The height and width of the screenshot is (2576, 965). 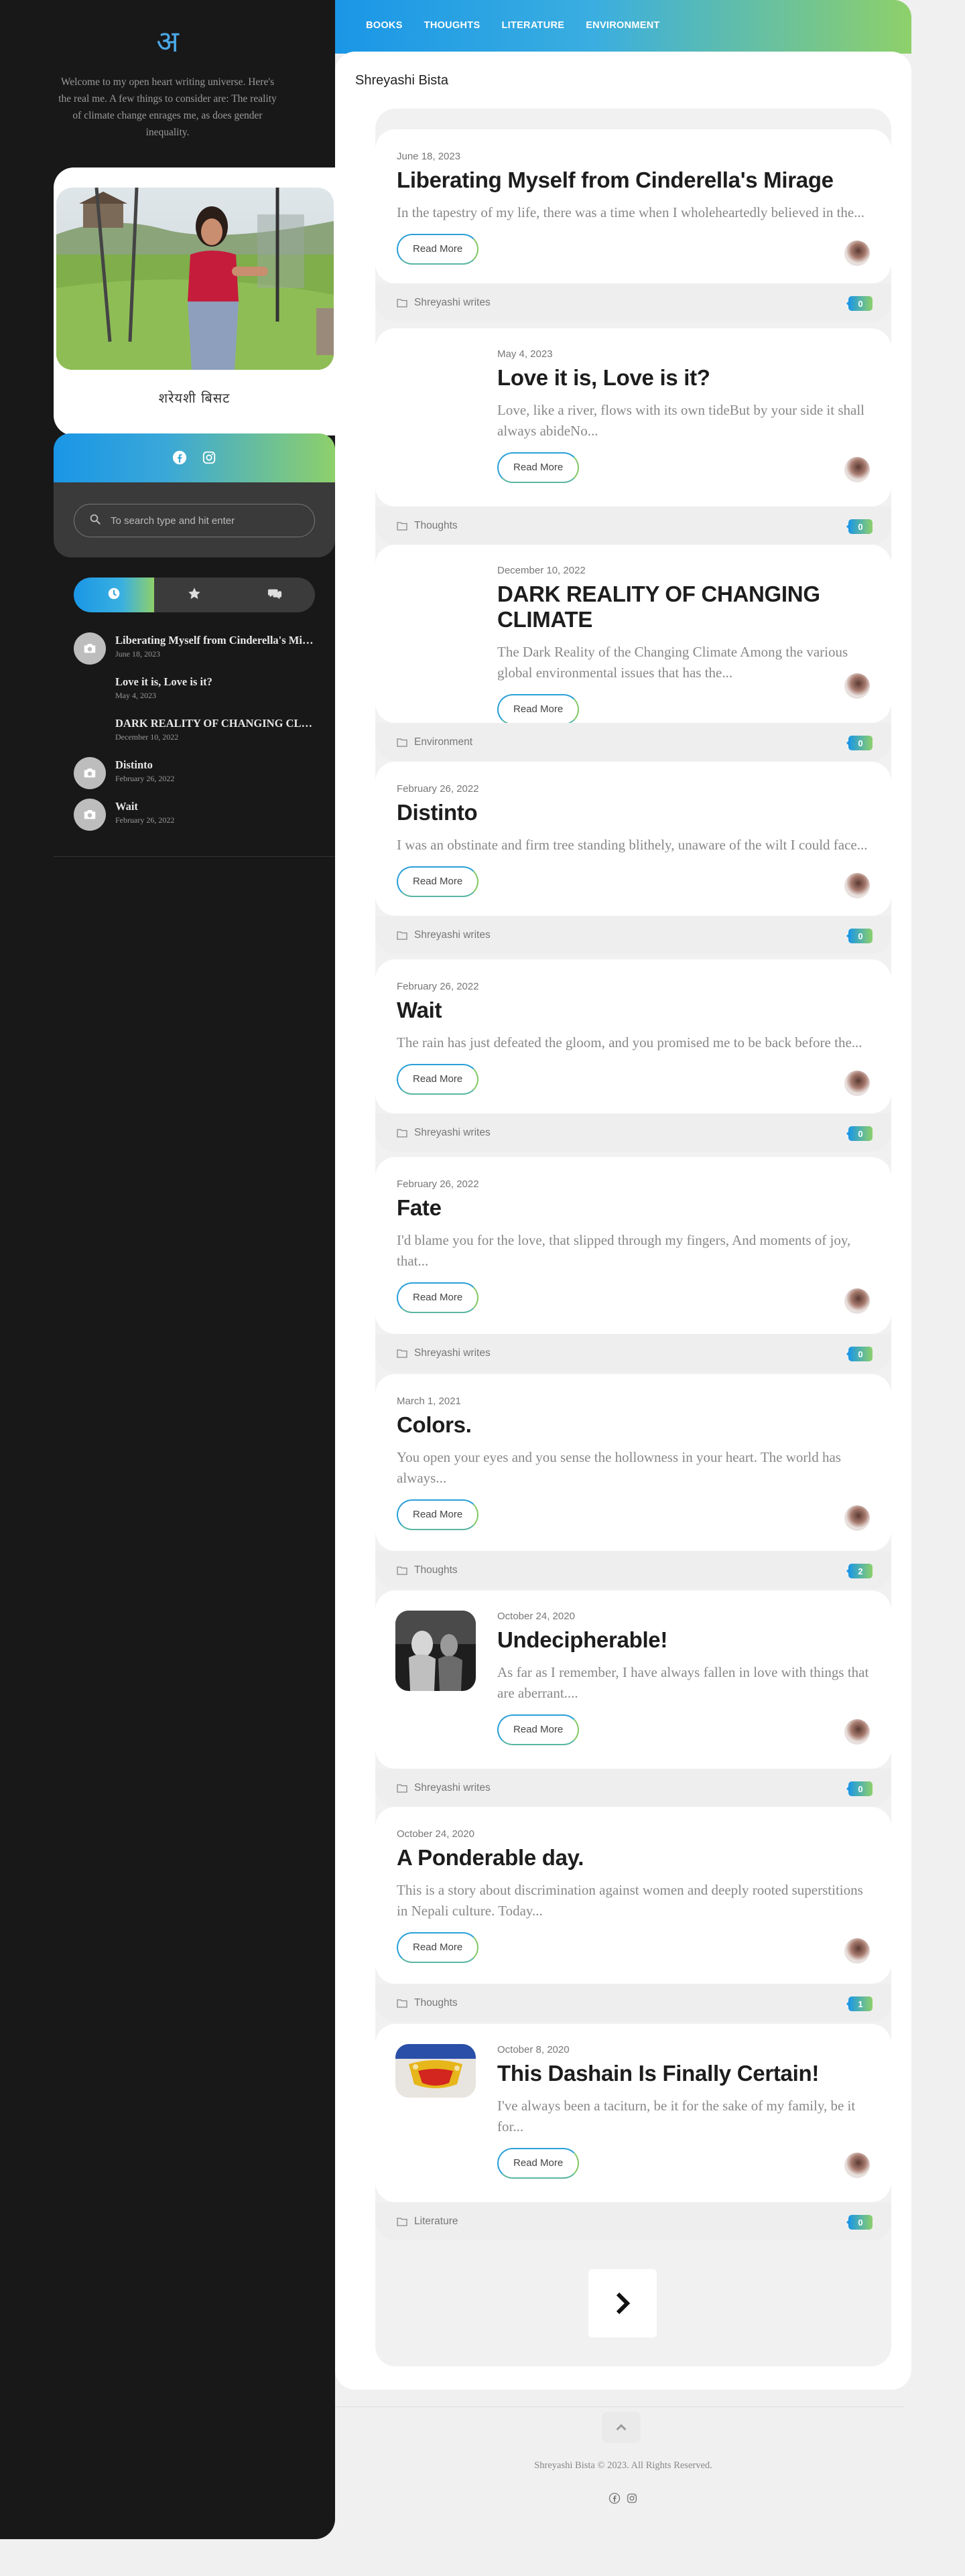 What do you see at coordinates (452, 25) in the screenshot?
I see `nav-item-thoughts: THOUGHTS` at bounding box center [452, 25].